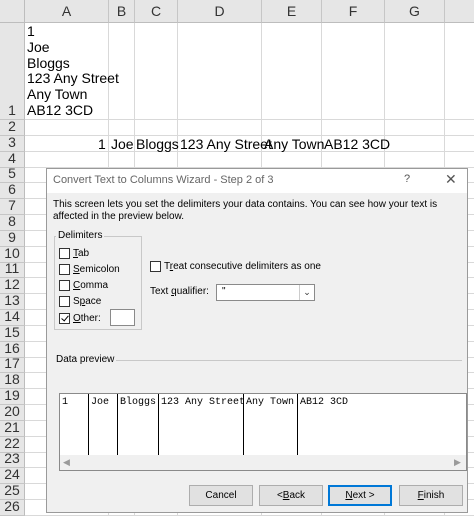  I want to click on text-qualifier-value: ", so click(224, 291).